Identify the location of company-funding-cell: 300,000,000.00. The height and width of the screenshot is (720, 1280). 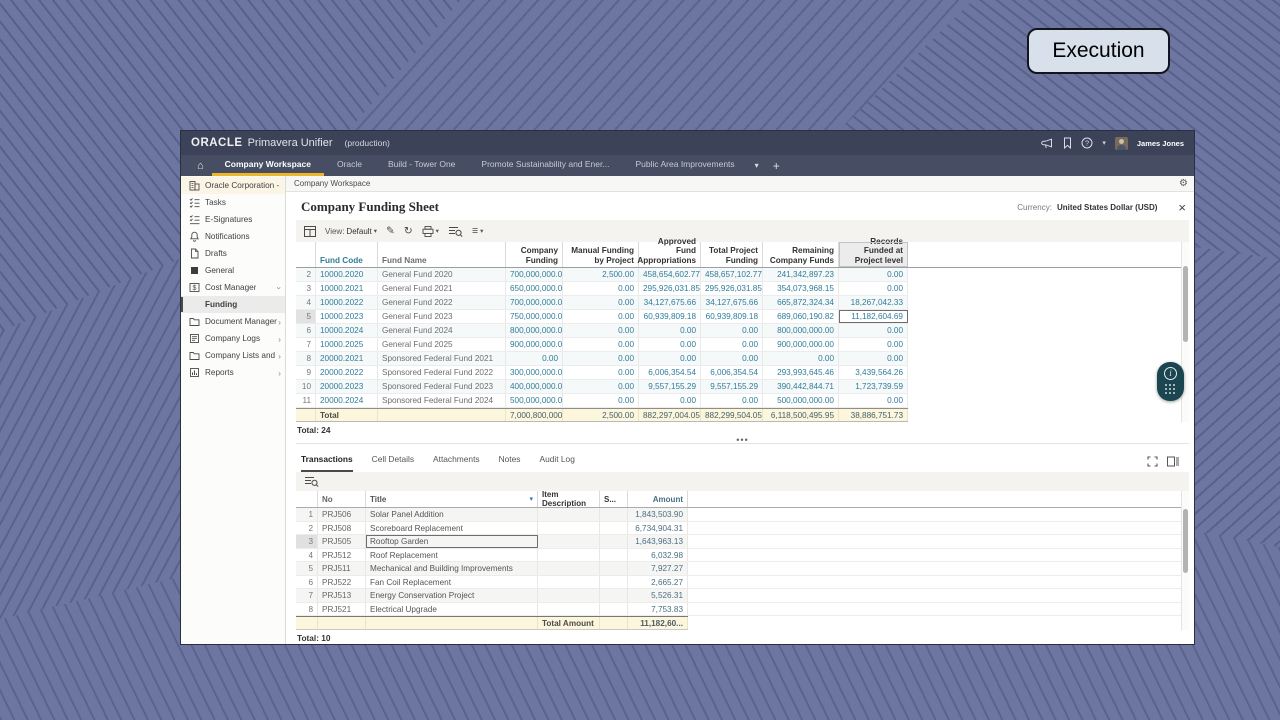
(534, 372).